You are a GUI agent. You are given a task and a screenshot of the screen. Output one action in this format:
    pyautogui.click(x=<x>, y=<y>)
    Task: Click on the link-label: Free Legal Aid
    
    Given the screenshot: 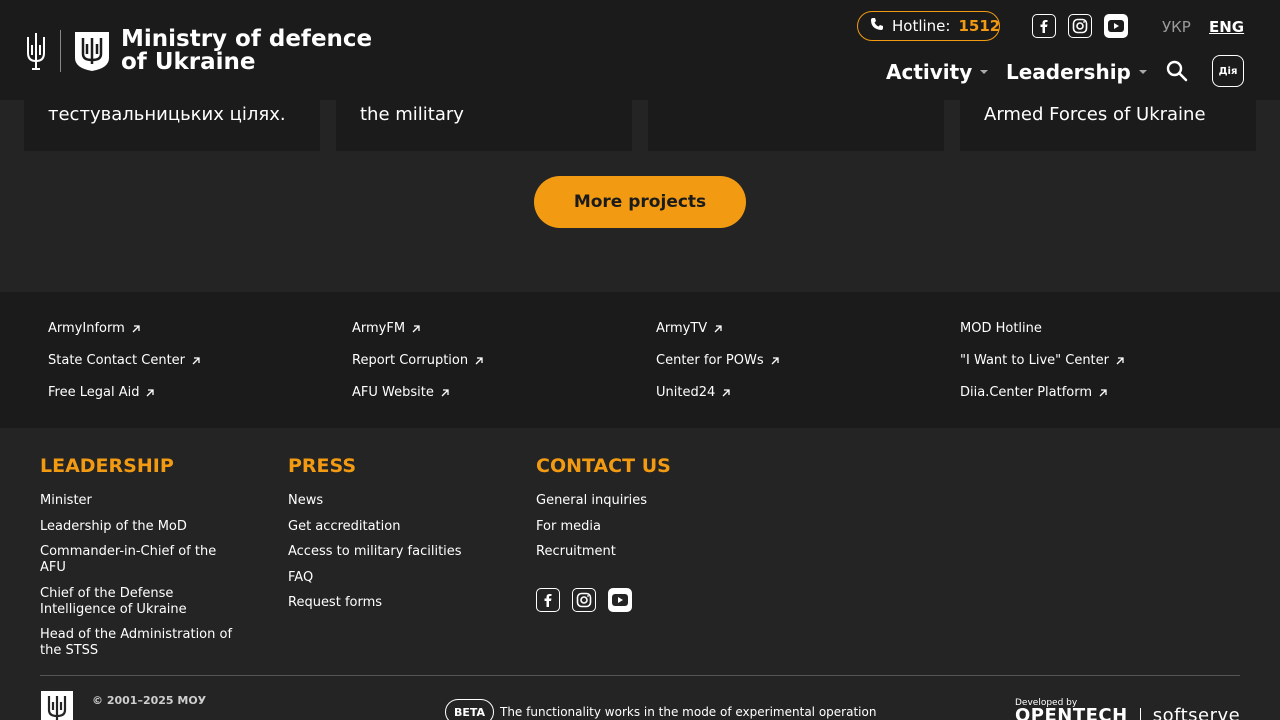 What is the action you would take?
    pyautogui.click(x=94, y=392)
    